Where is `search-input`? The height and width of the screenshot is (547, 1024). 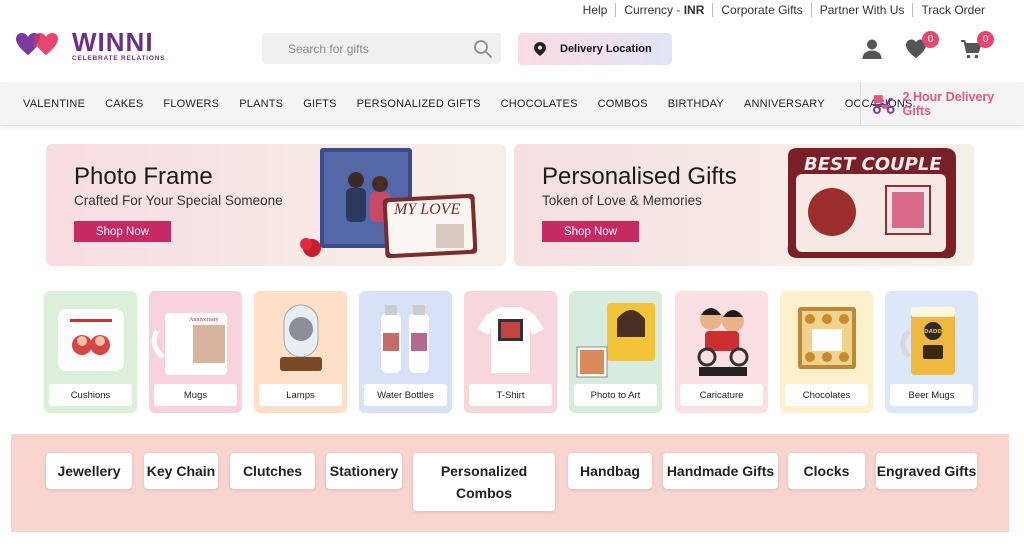 search-input is located at coordinates (380, 48).